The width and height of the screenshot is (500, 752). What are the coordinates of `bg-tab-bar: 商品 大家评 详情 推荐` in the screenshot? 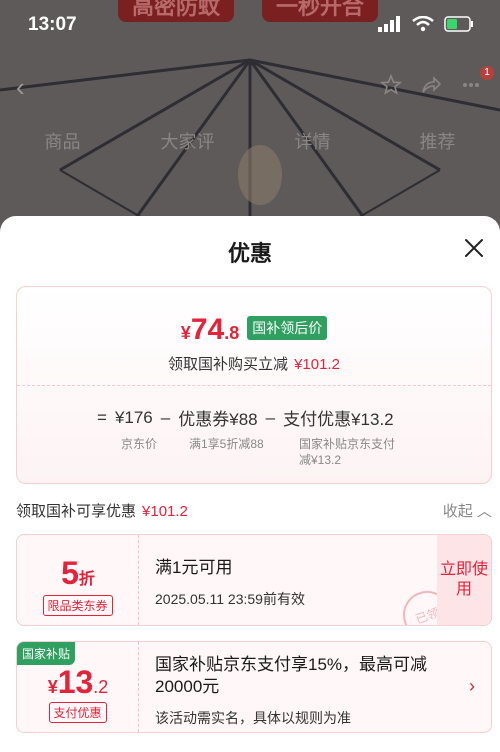 It's located at (250, 141).